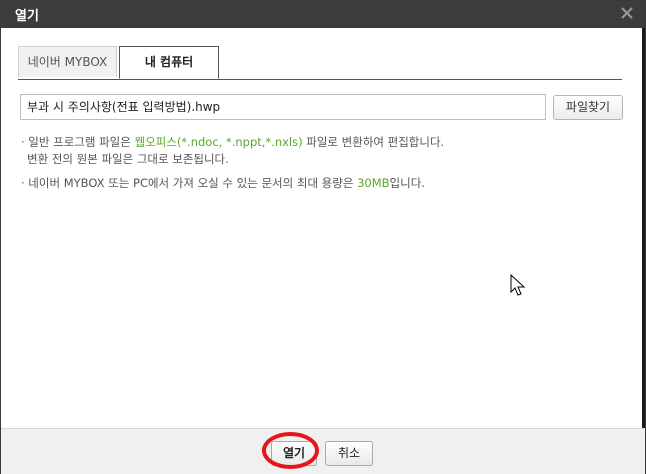 This screenshot has height=474, width=646. I want to click on file-path-field: 부과 시 주의사항(전표 입력방법).hwp, so click(283, 107).